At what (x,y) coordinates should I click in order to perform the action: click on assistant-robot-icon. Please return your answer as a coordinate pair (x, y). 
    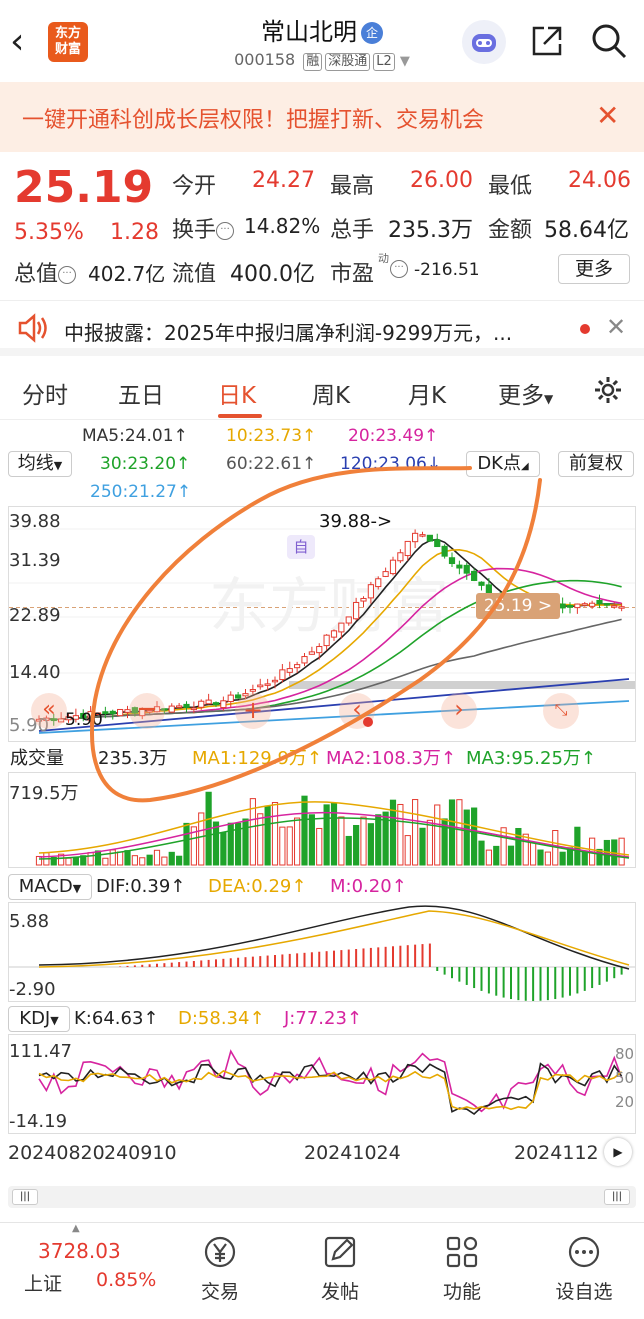
    Looking at the image, I should click on (484, 42).